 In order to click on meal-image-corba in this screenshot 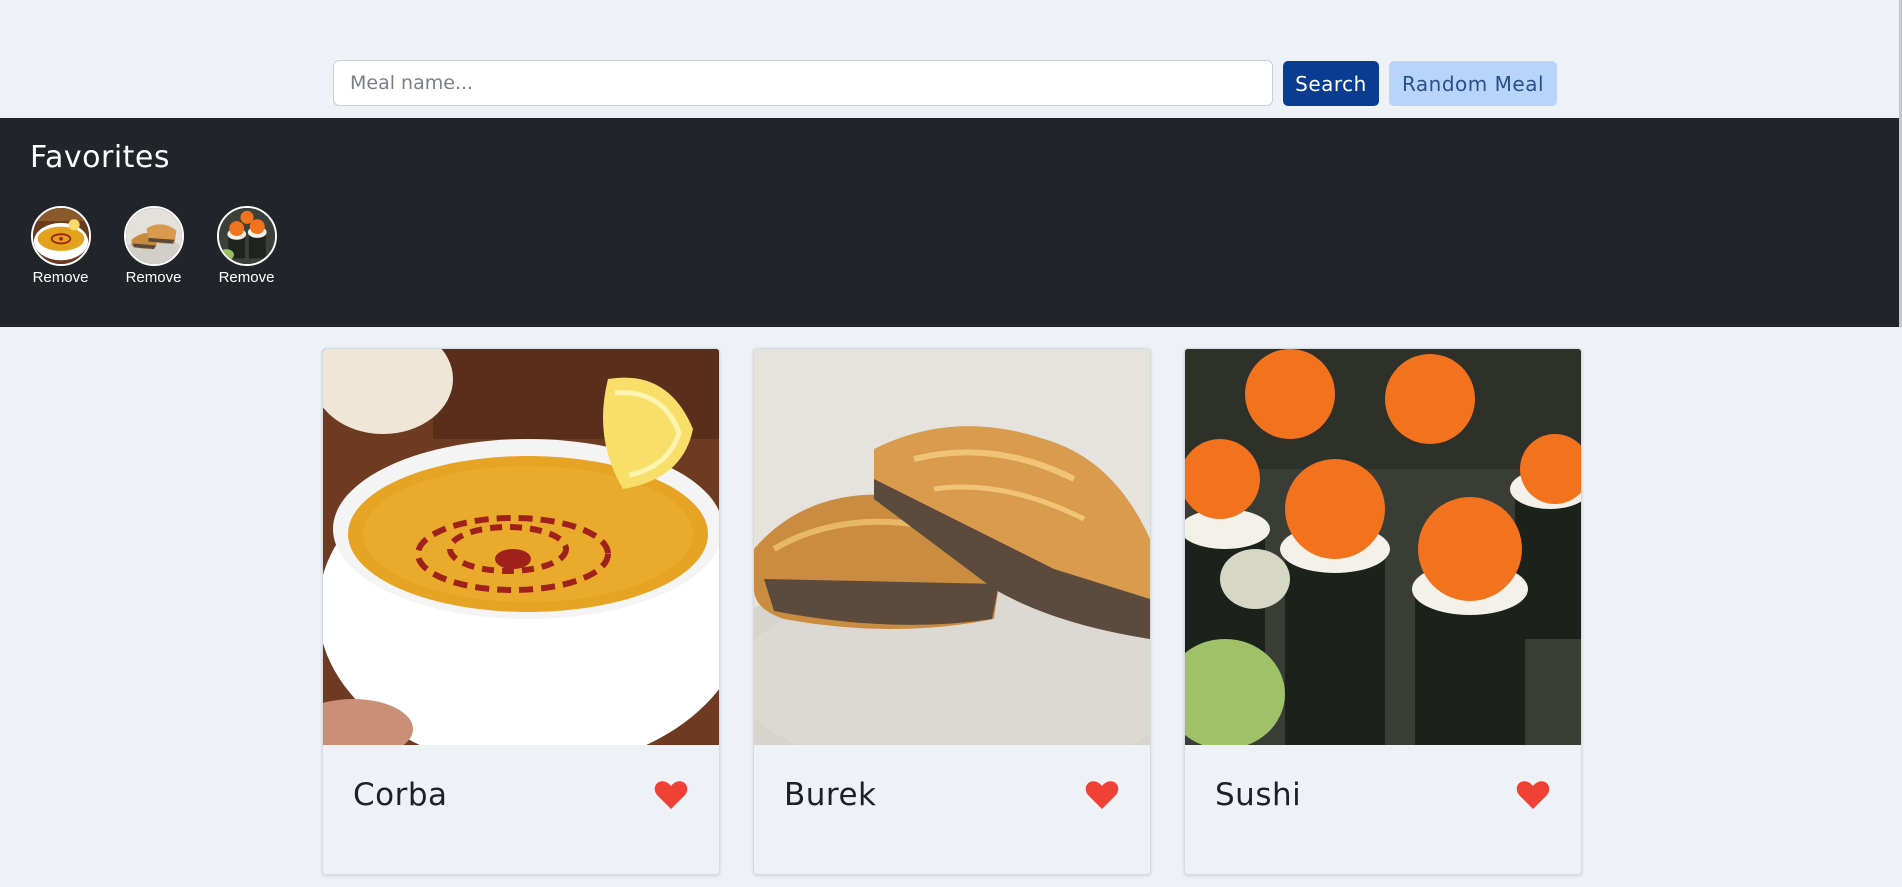, I will do `click(521, 547)`.